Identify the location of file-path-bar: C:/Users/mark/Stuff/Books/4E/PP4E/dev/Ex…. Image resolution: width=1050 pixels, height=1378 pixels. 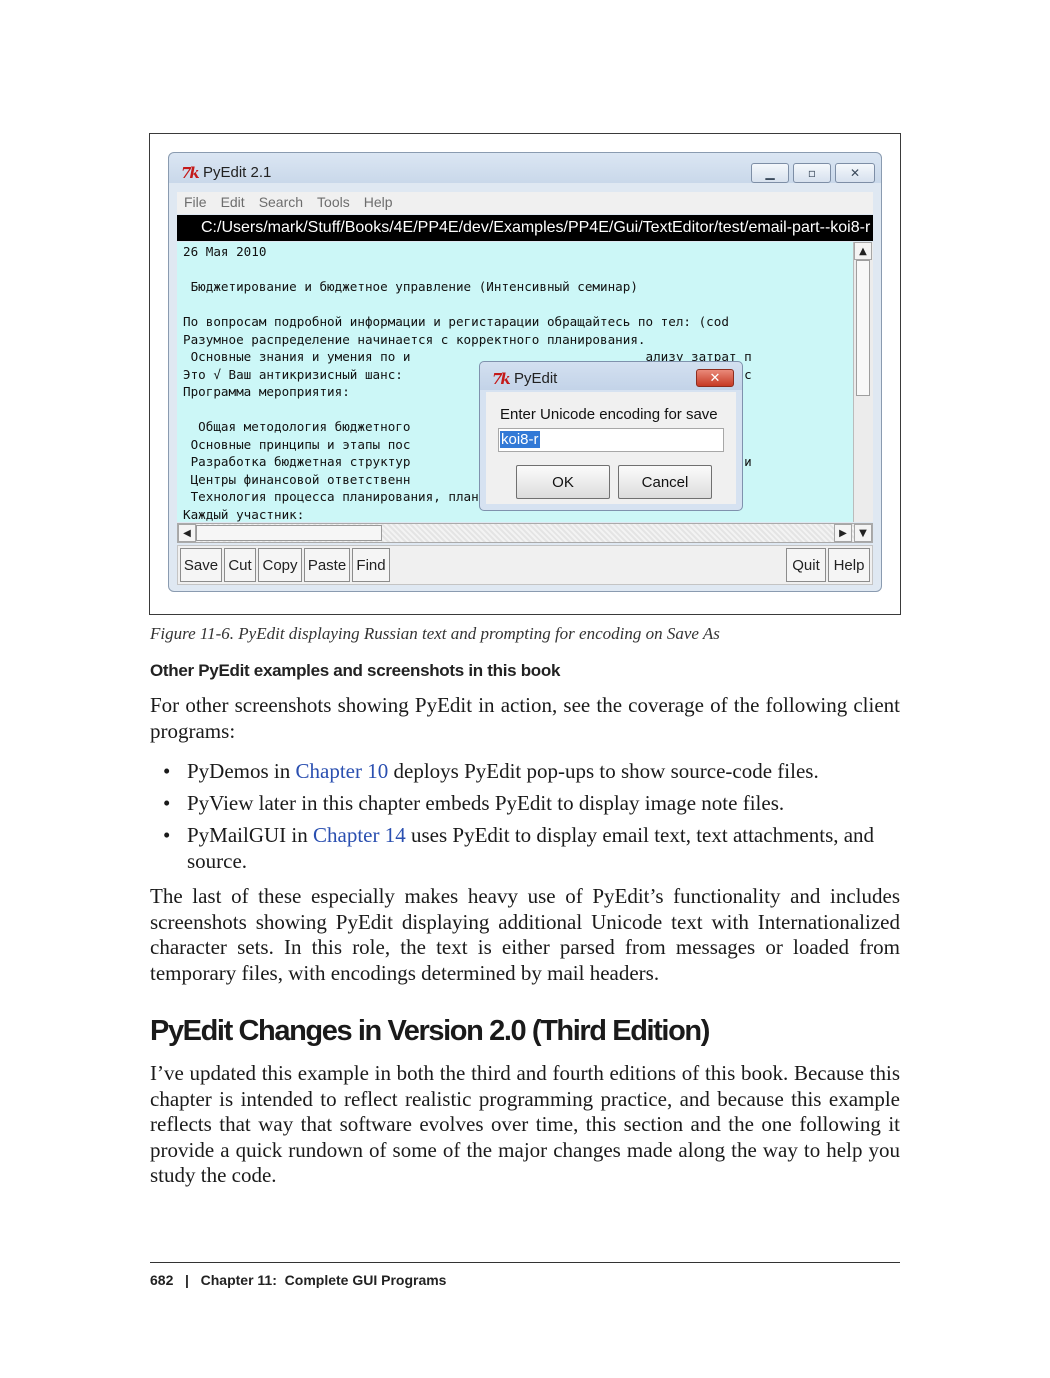
(525, 228).